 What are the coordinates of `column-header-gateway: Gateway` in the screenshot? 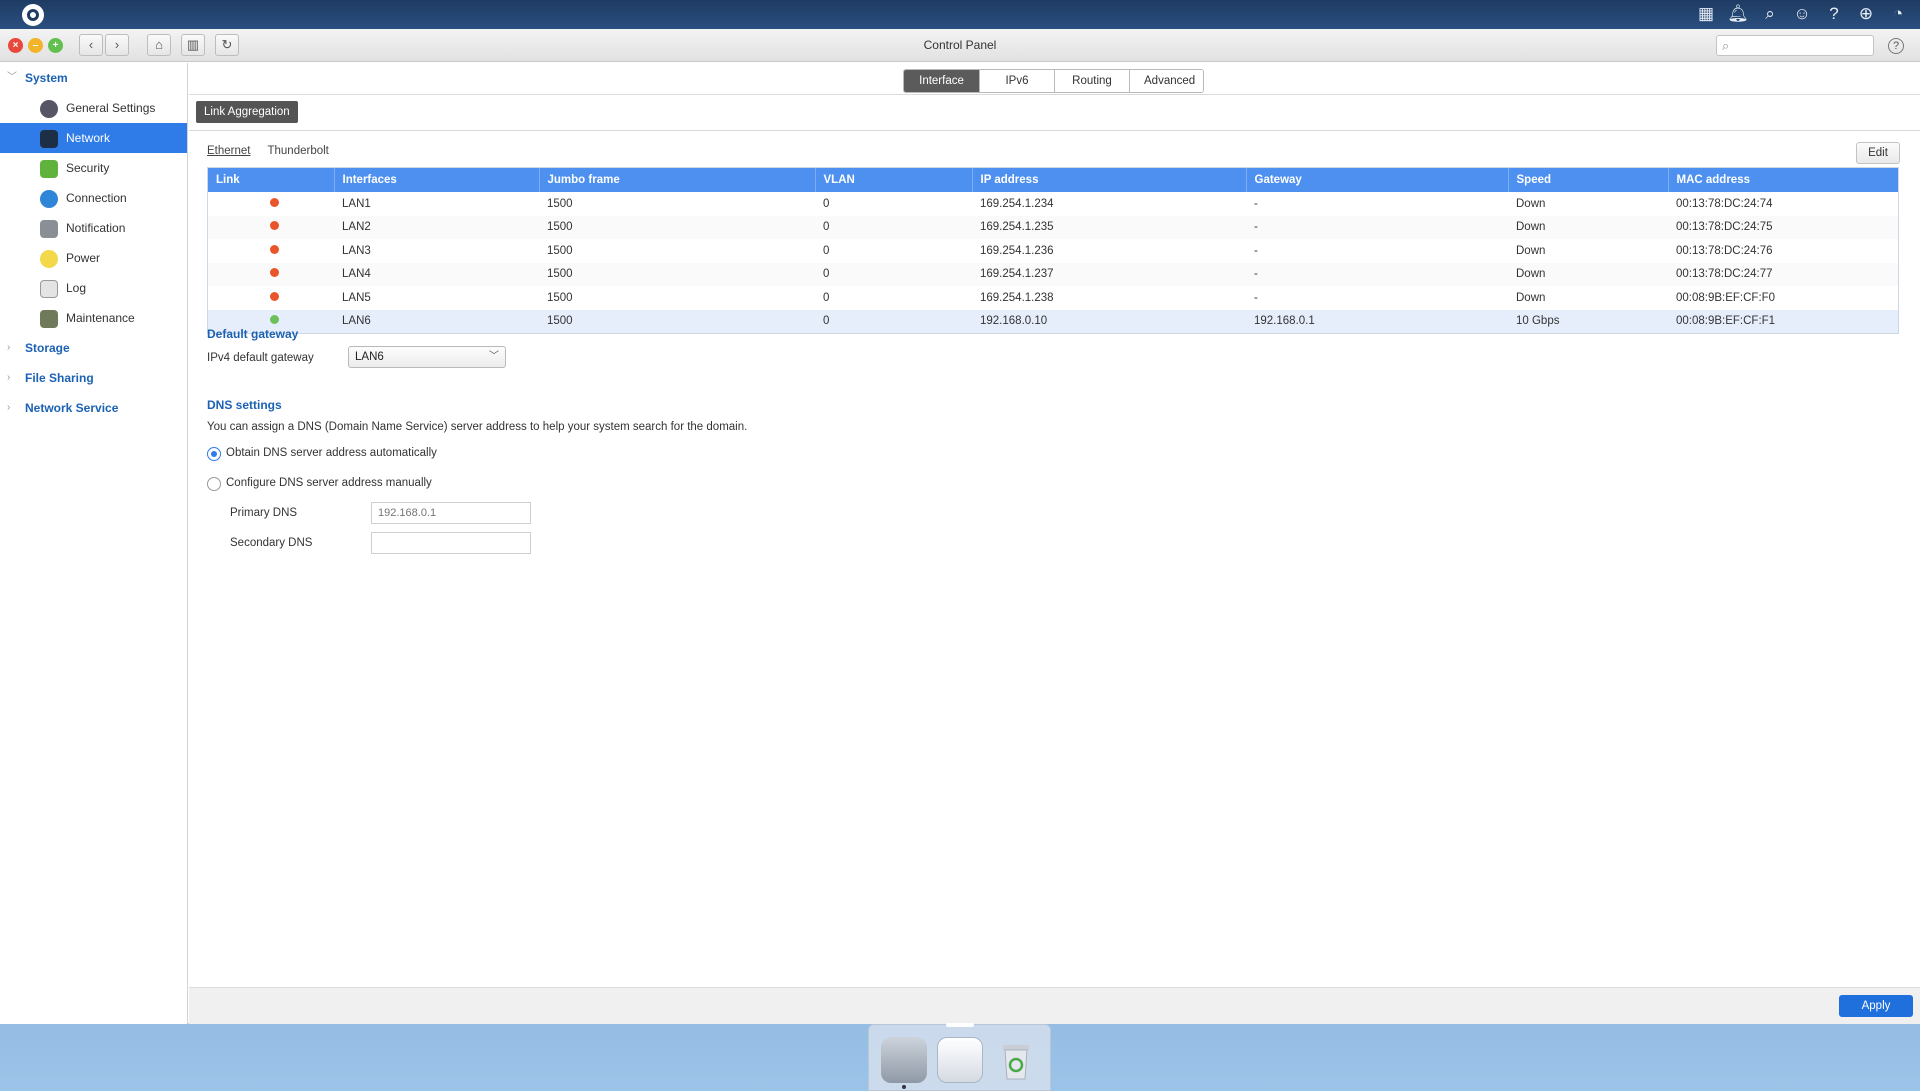 It's located at (1376, 180).